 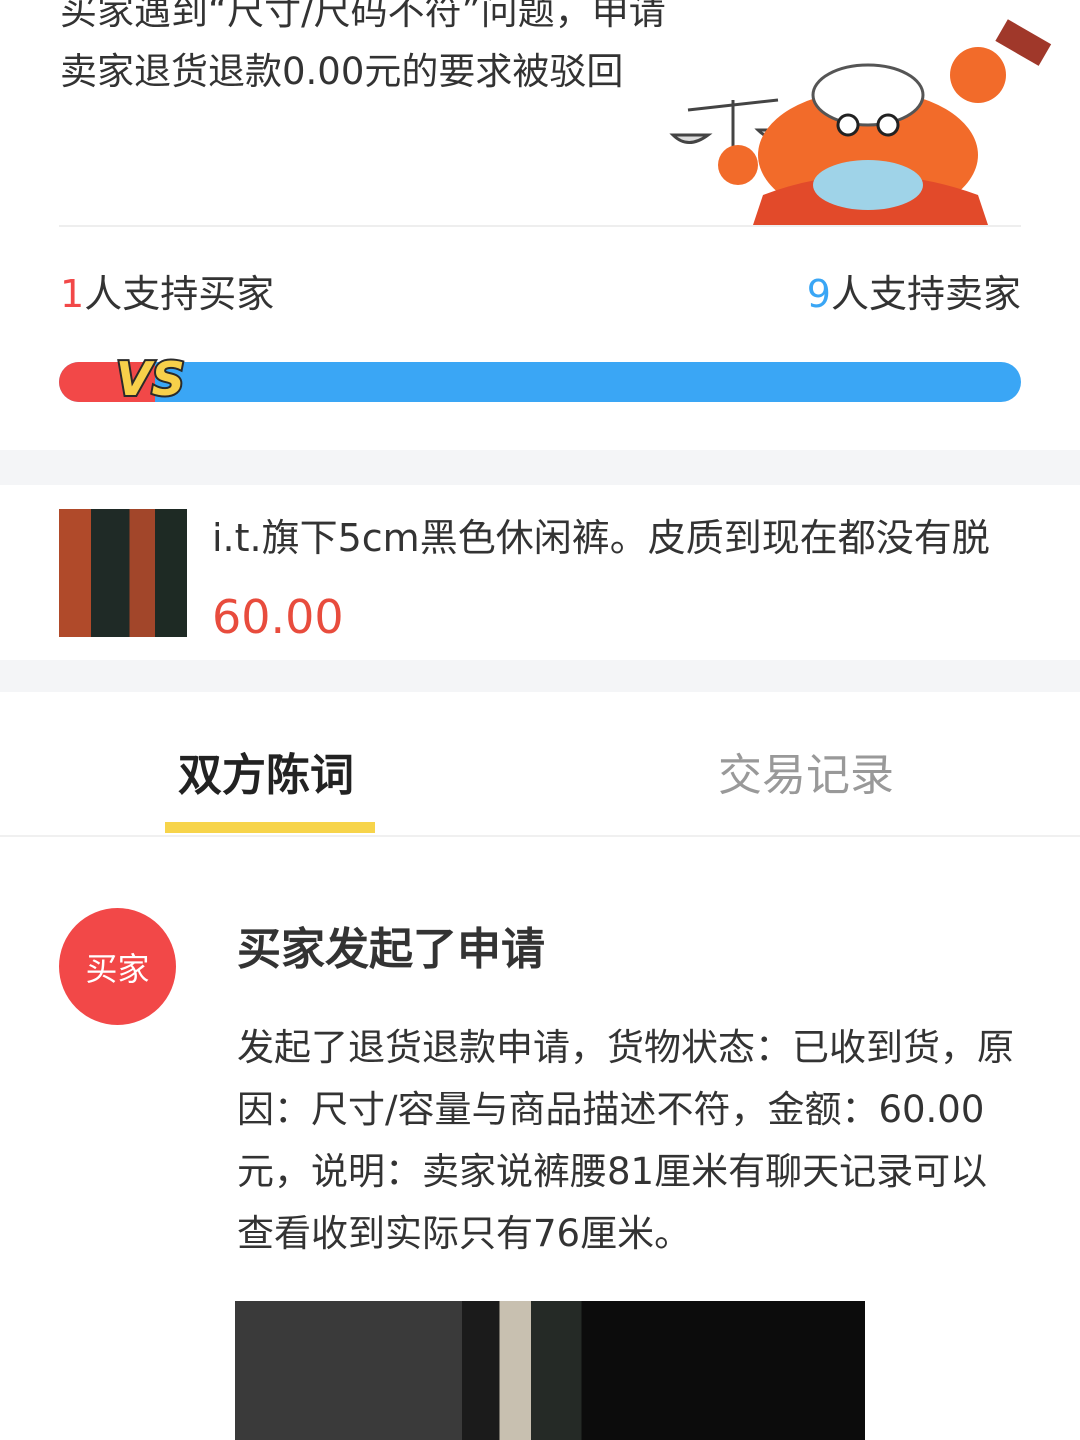 I want to click on evidence-photo, so click(x=550, y=1370).